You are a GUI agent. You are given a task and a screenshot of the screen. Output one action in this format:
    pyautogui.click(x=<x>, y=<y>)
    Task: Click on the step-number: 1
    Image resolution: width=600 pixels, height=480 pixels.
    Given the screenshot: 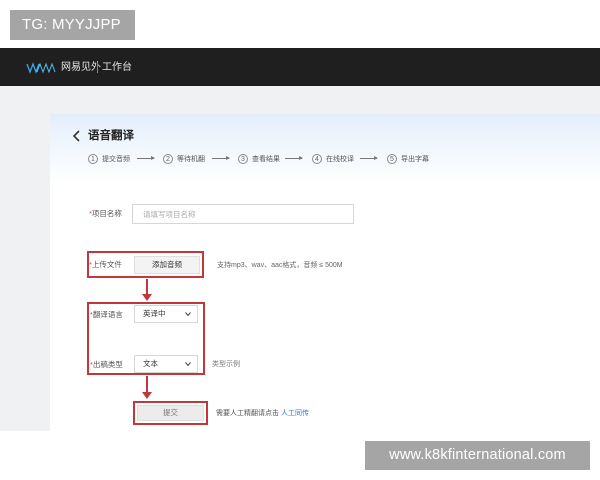 What is the action you would take?
    pyautogui.click(x=93, y=159)
    